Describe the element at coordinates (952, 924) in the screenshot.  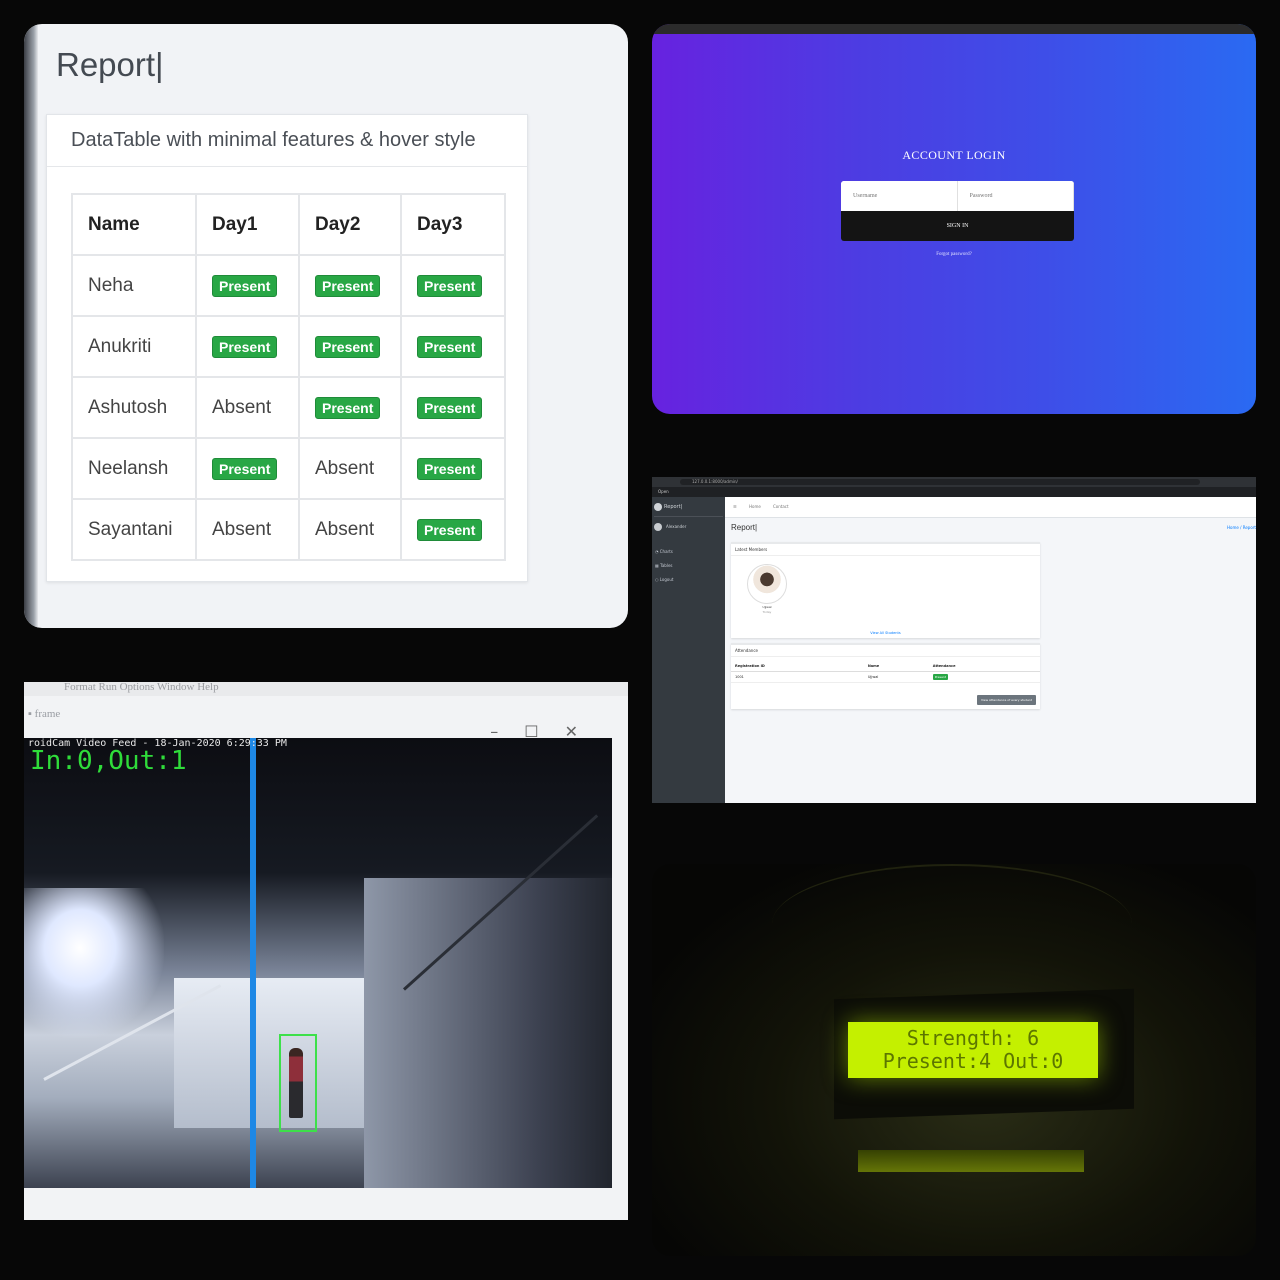
I see `wires` at that location.